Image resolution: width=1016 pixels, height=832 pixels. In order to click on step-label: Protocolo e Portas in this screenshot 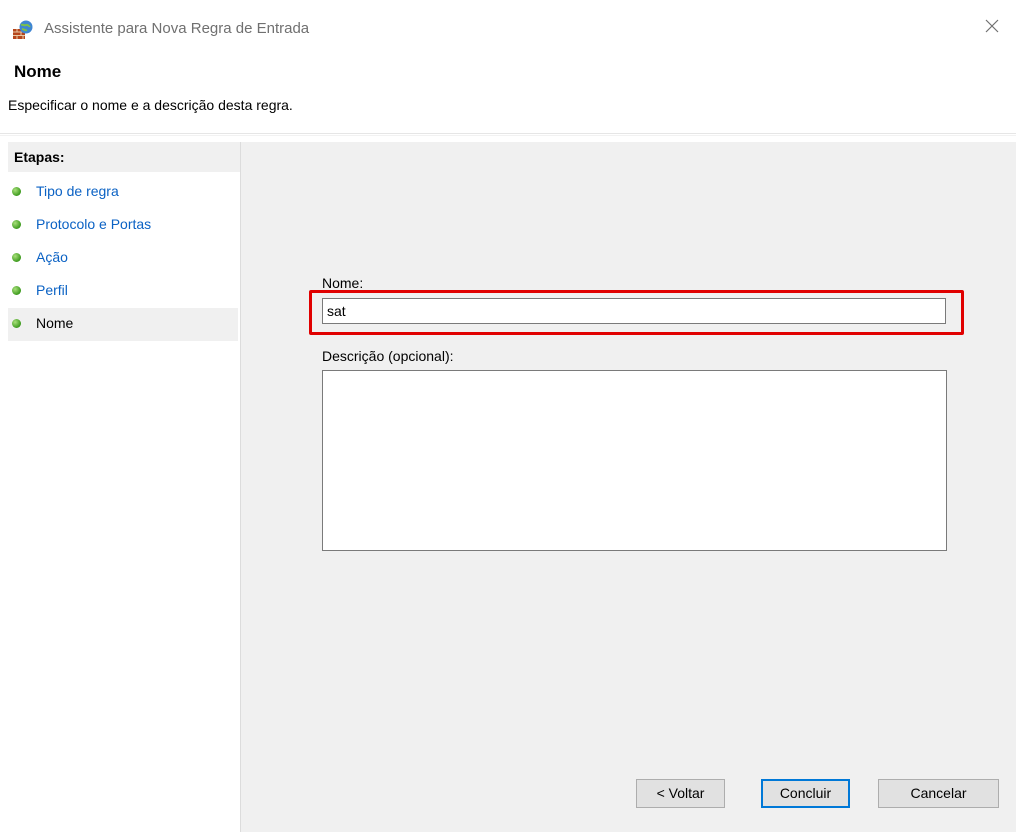, I will do `click(94, 224)`.